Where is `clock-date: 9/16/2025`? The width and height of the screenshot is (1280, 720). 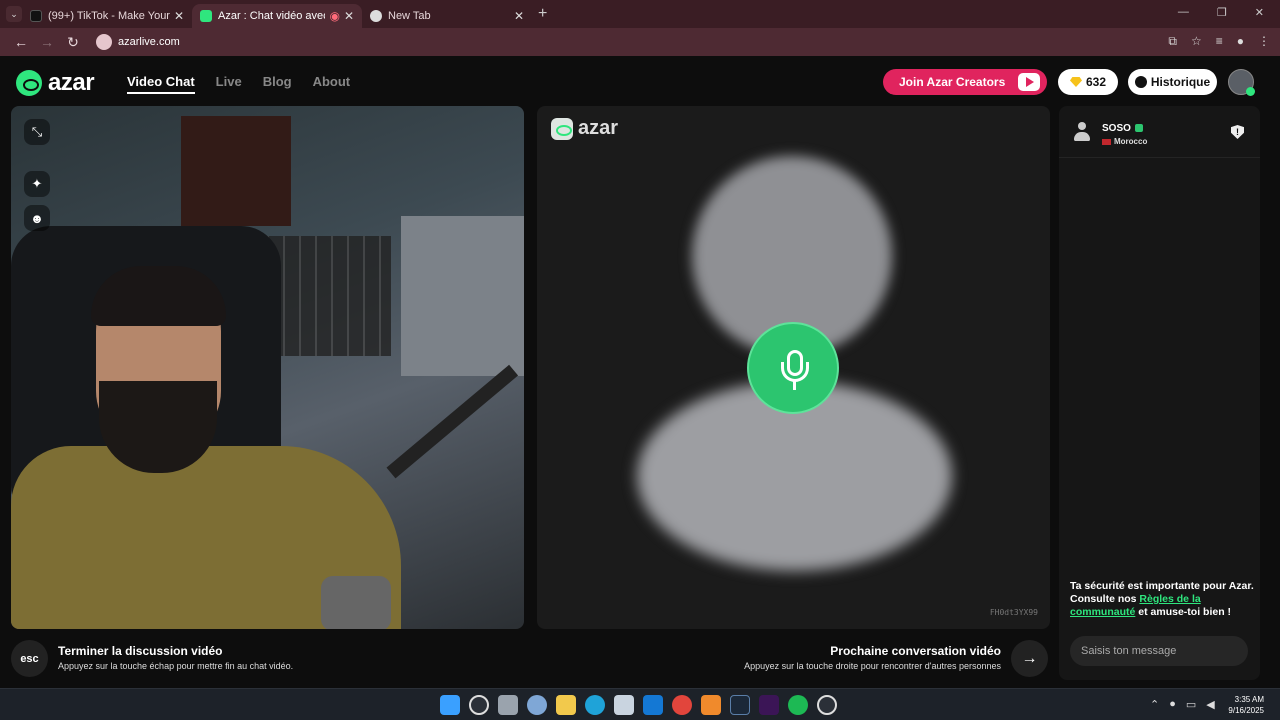 clock-date: 9/16/2025 is located at coordinates (1246, 710).